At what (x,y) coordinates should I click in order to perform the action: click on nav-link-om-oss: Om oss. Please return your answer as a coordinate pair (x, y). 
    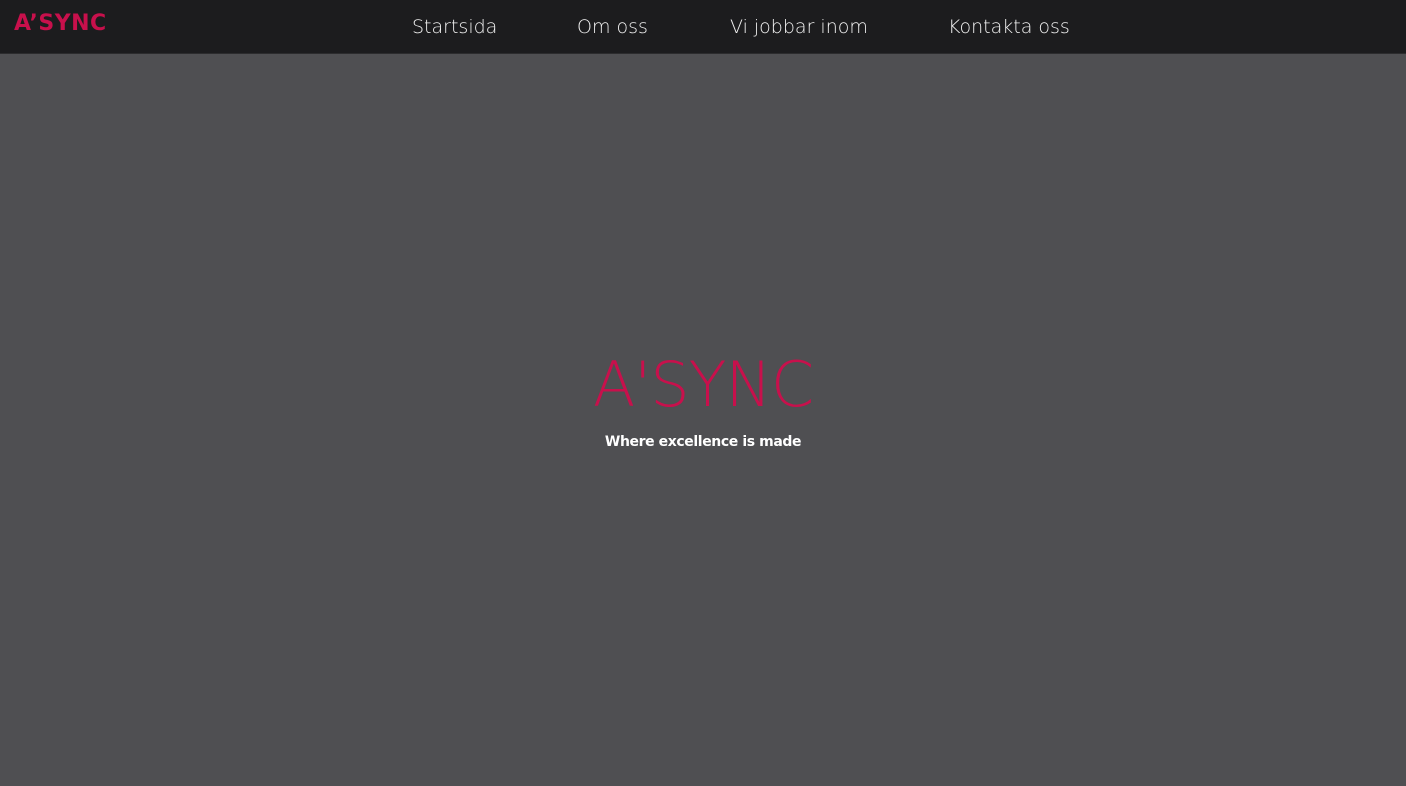
    Looking at the image, I should click on (612, 27).